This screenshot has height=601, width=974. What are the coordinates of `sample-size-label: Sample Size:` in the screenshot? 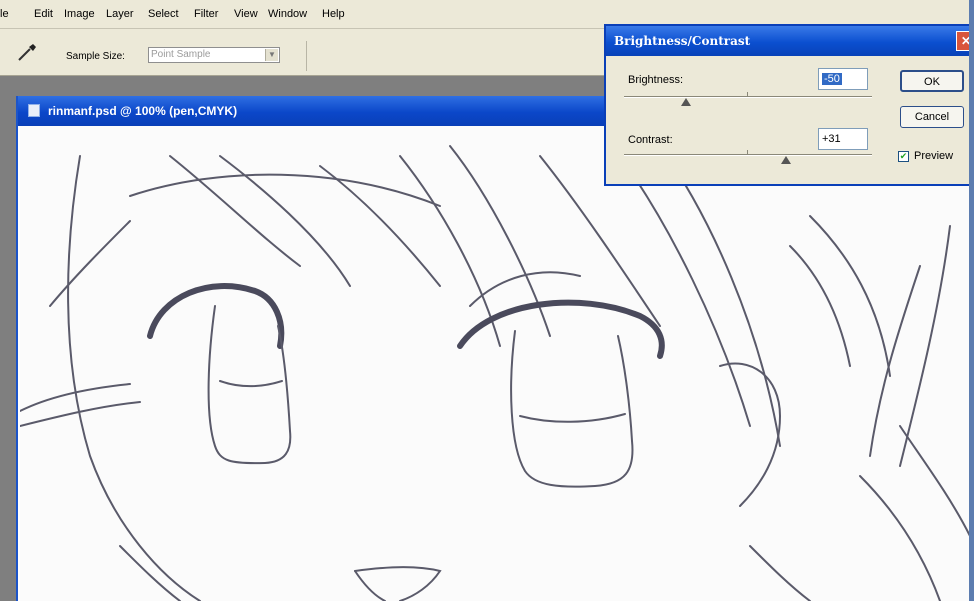 It's located at (95, 56).